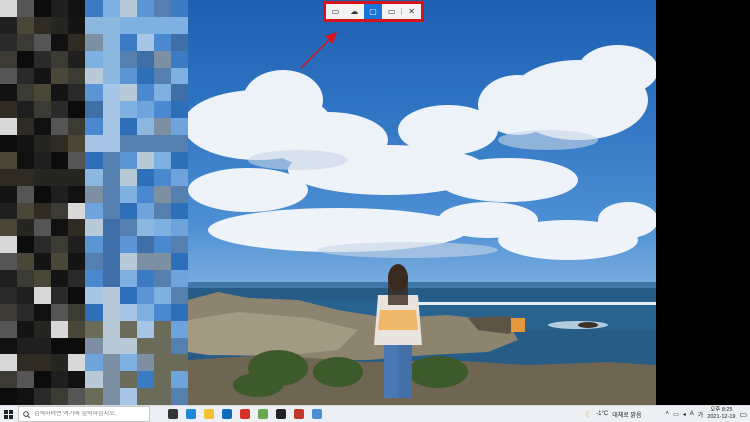  Describe the element at coordinates (721, 410) in the screenshot. I see `clock-time: 오후 8:25` at that location.